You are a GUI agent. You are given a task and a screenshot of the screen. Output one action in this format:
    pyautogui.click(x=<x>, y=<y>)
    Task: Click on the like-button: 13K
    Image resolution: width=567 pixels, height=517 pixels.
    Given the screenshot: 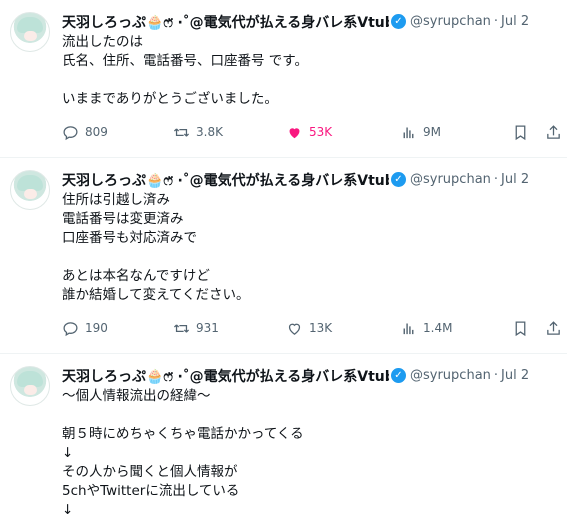 What is the action you would take?
    pyautogui.click(x=309, y=328)
    